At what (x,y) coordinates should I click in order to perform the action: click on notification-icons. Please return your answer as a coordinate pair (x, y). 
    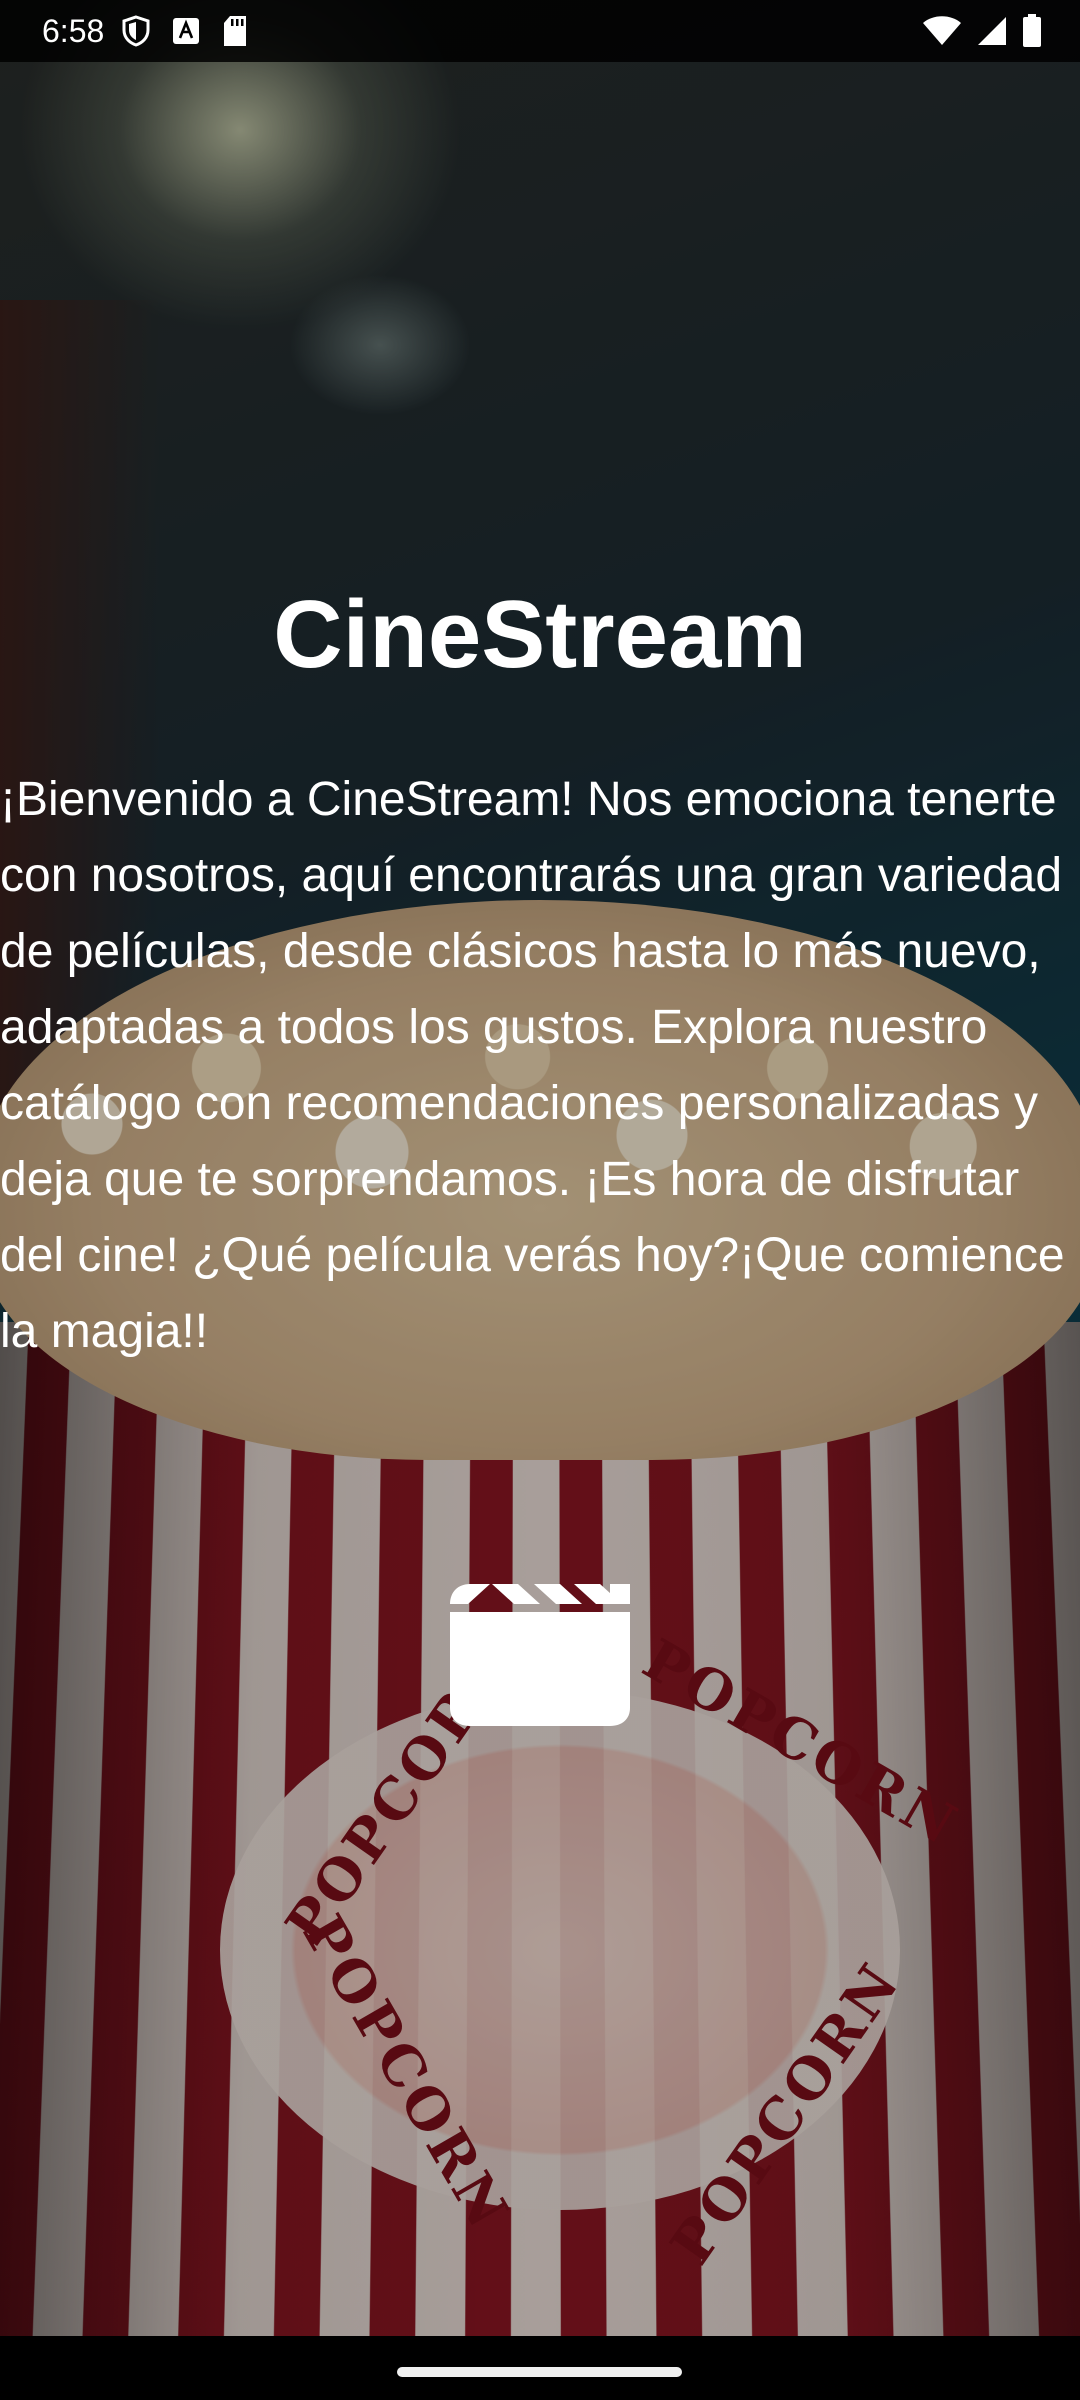
    Looking at the image, I should click on (185, 31).